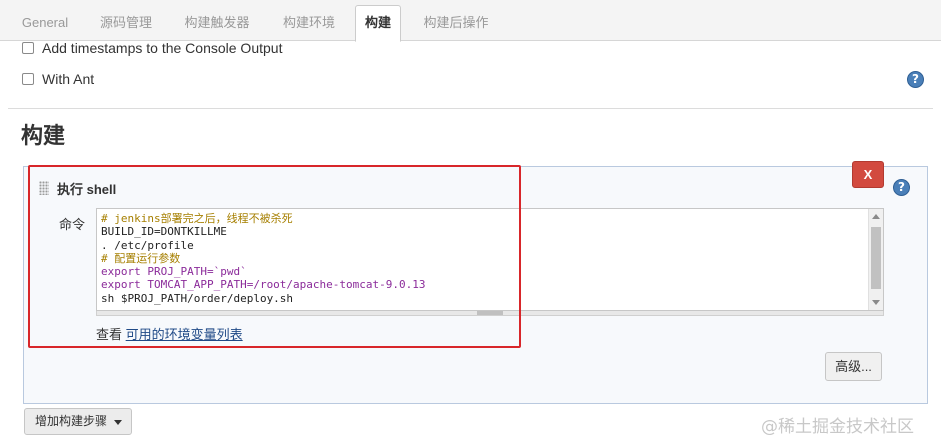 This screenshot has width=941, height=448. Describe the element at coordinates (868, 174) in the screenshot. I see `remove-step-button: X` at that location.